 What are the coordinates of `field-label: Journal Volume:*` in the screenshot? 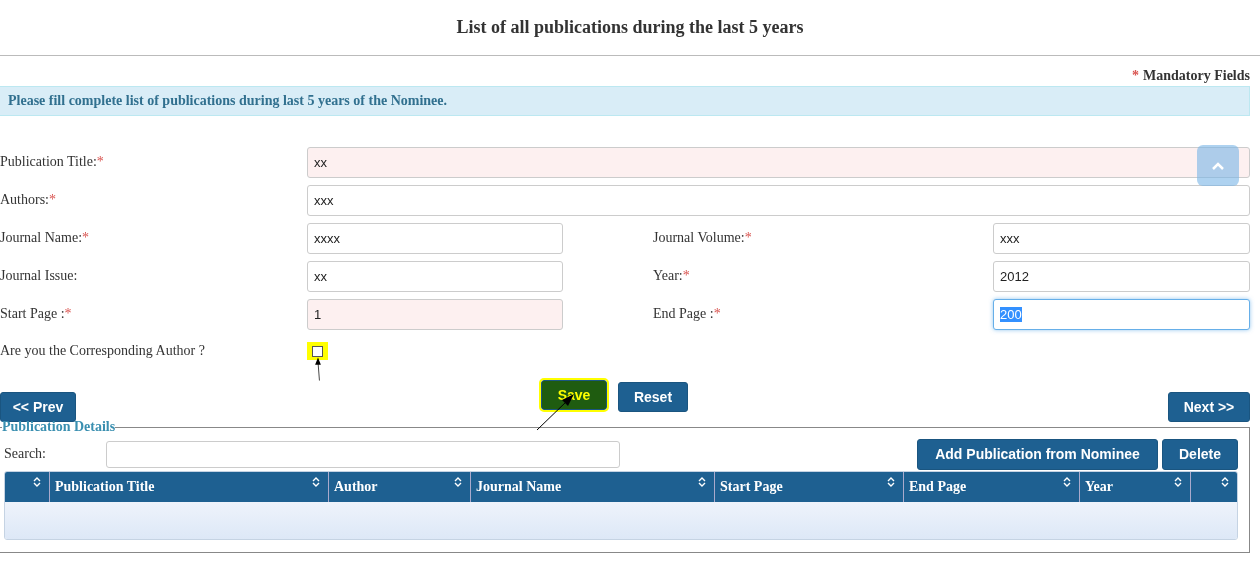 It's located at (703, 238).